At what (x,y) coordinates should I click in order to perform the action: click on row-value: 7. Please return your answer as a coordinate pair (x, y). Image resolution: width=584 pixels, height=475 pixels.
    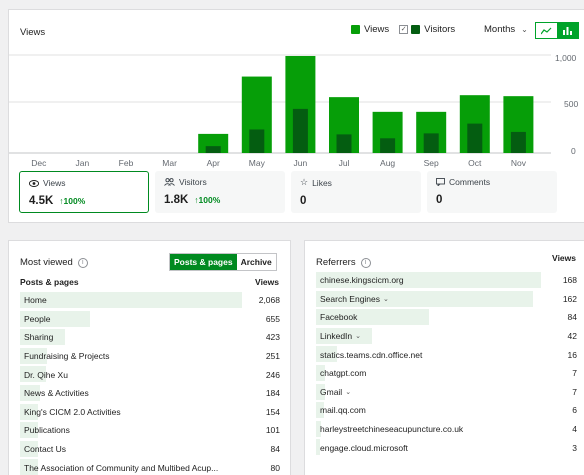
    Looking at the image, I should click on (574, 373).